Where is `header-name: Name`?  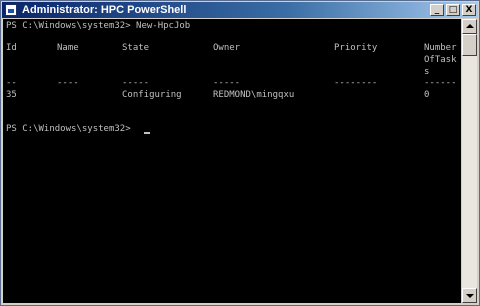
header-name: Name is located at coordinates (68, 48).